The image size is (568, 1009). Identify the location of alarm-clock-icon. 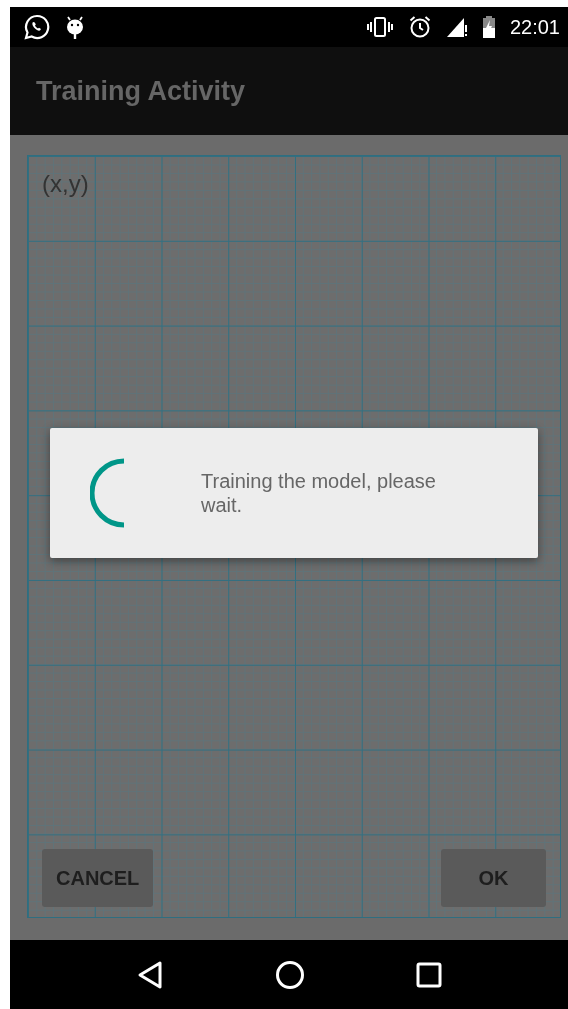
(419, 27).